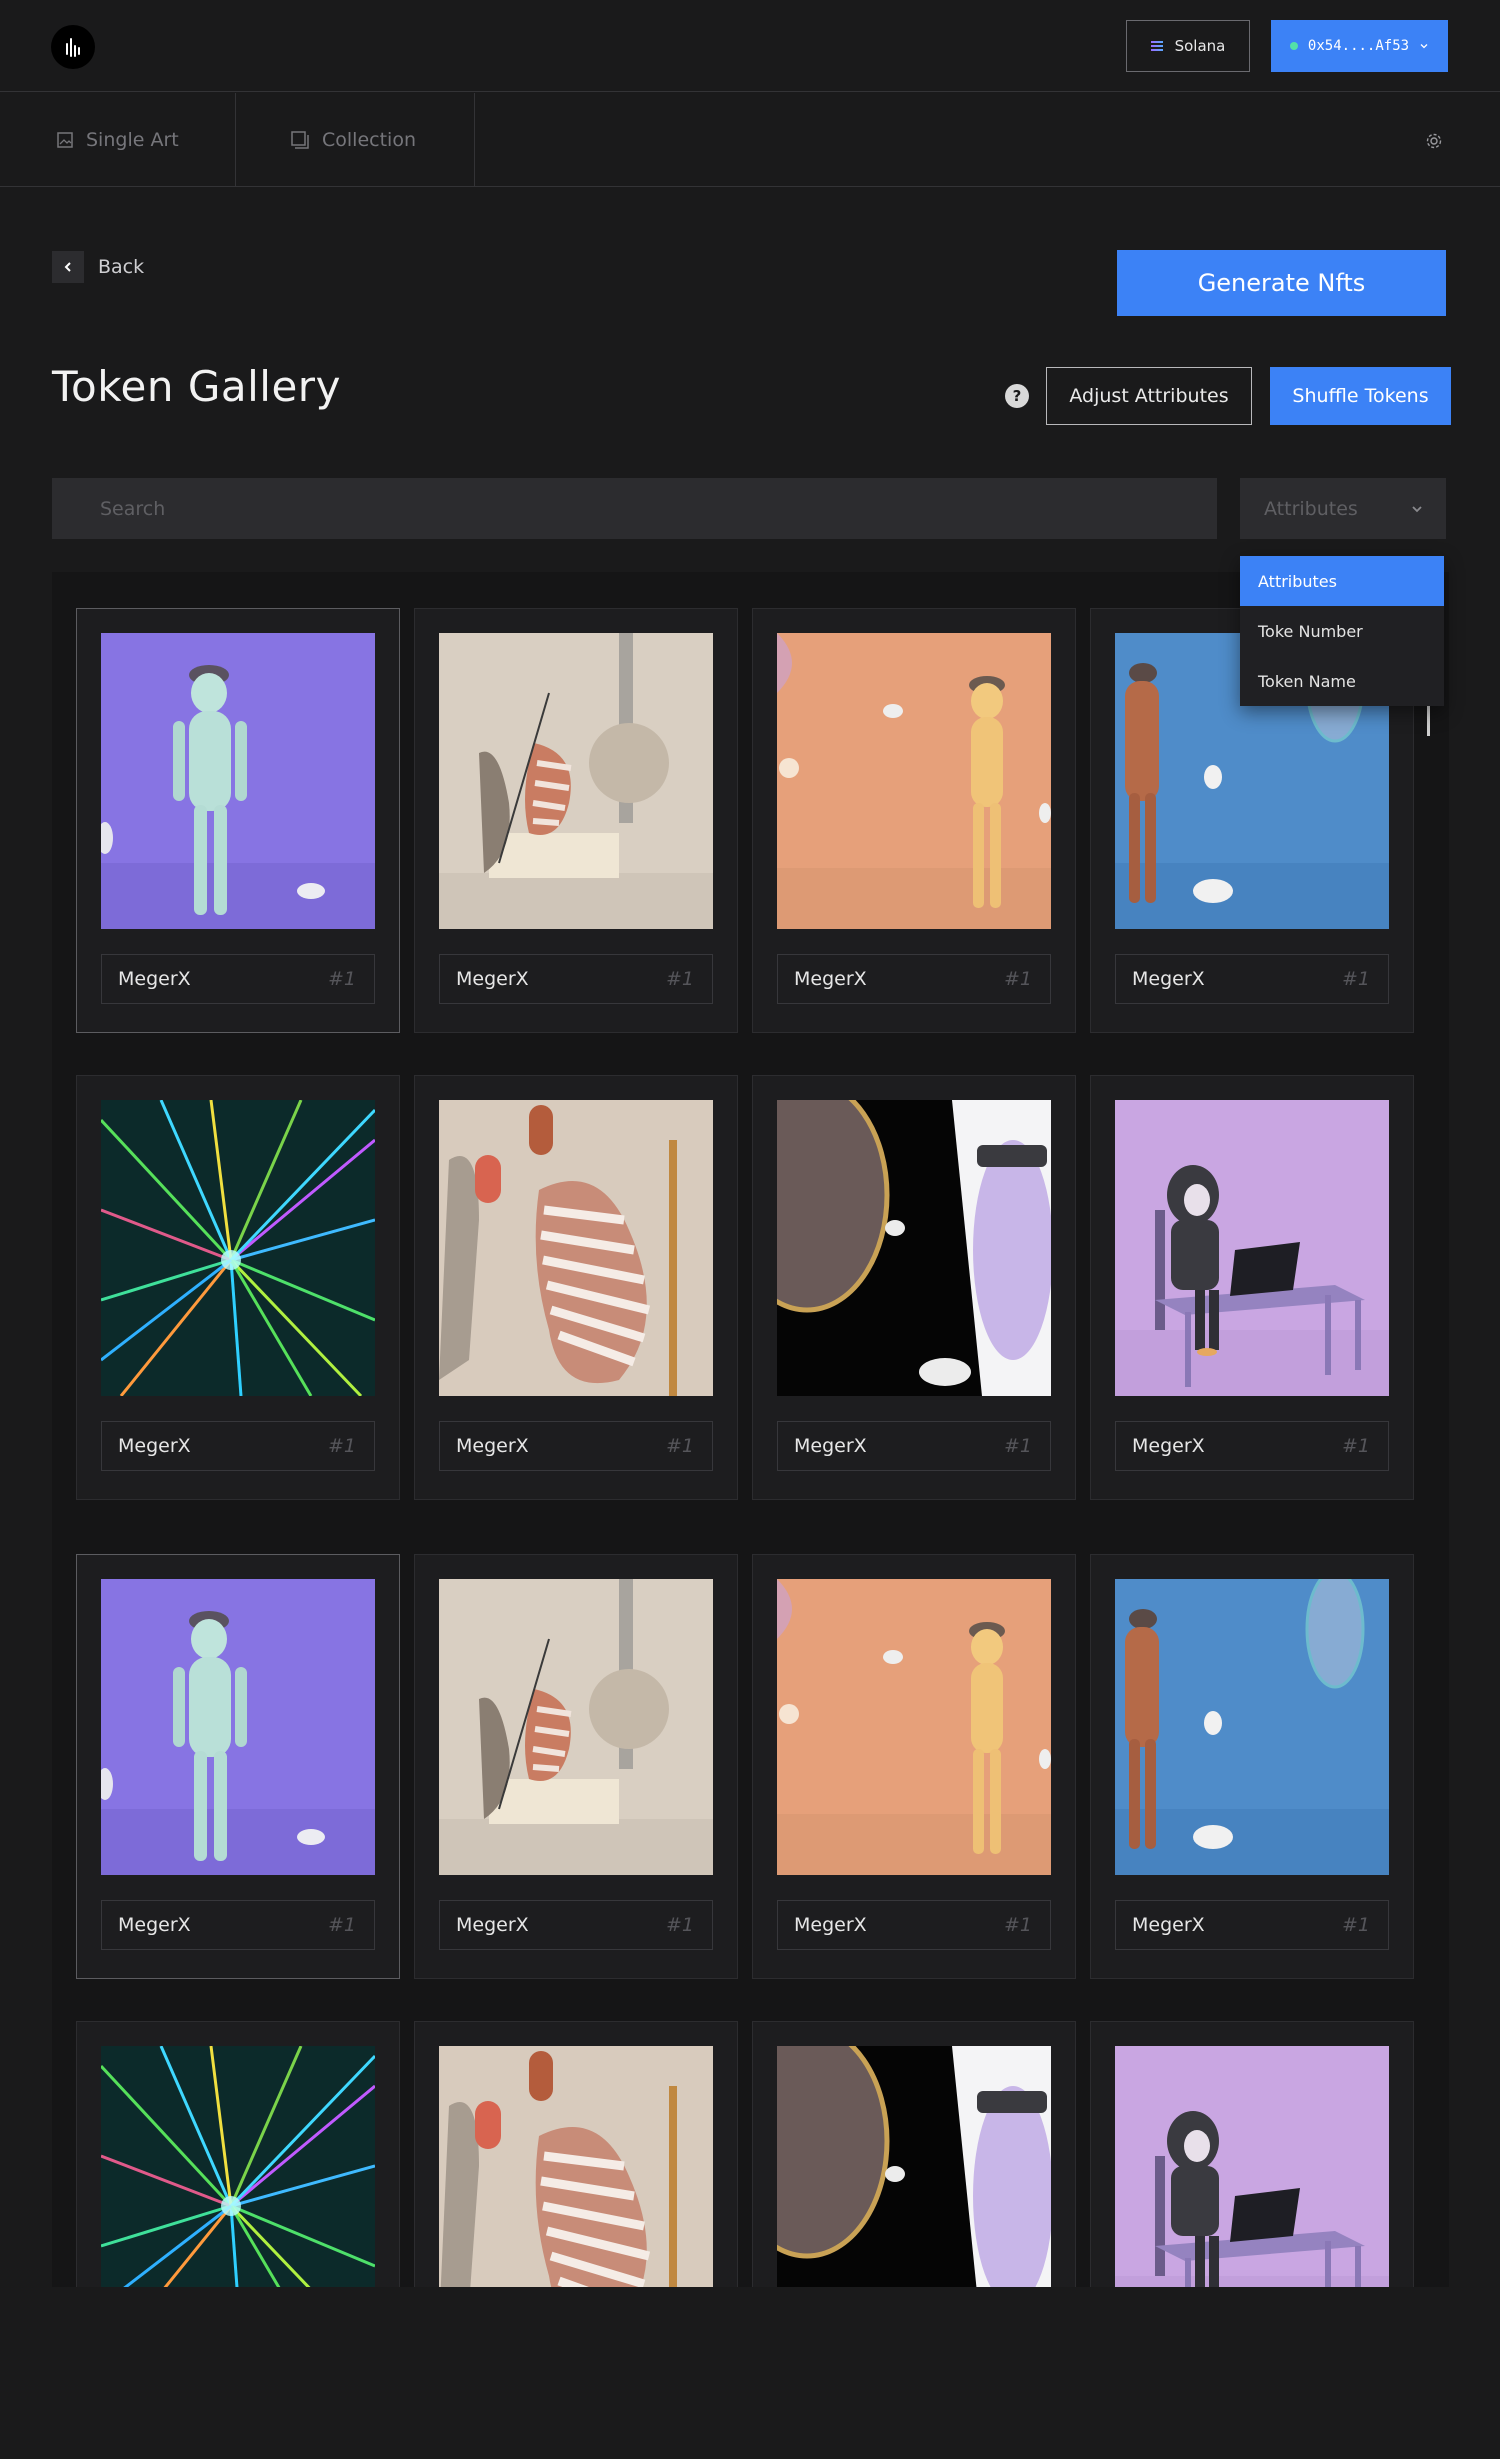  Describe the element at coordinates (68, 267) in the screenshot. I see `chevron-left-icon` at that location.